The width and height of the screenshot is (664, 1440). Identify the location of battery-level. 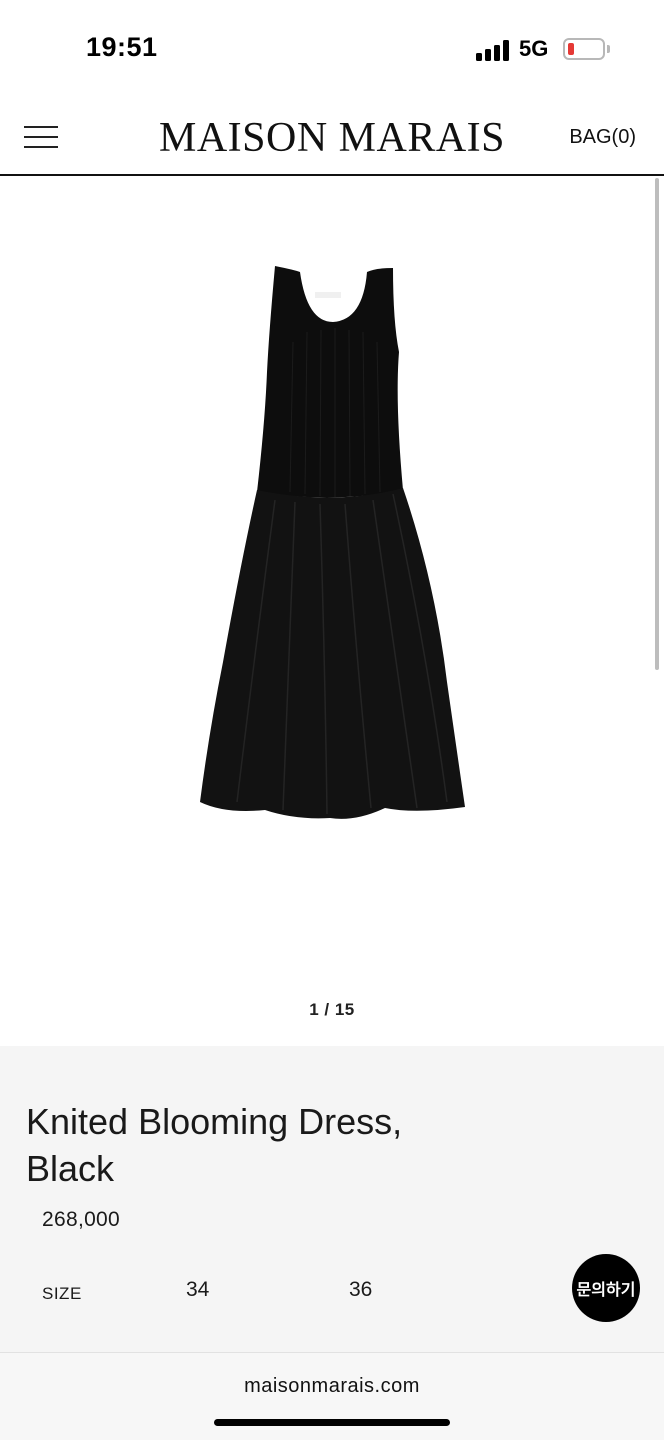
(571, 49).